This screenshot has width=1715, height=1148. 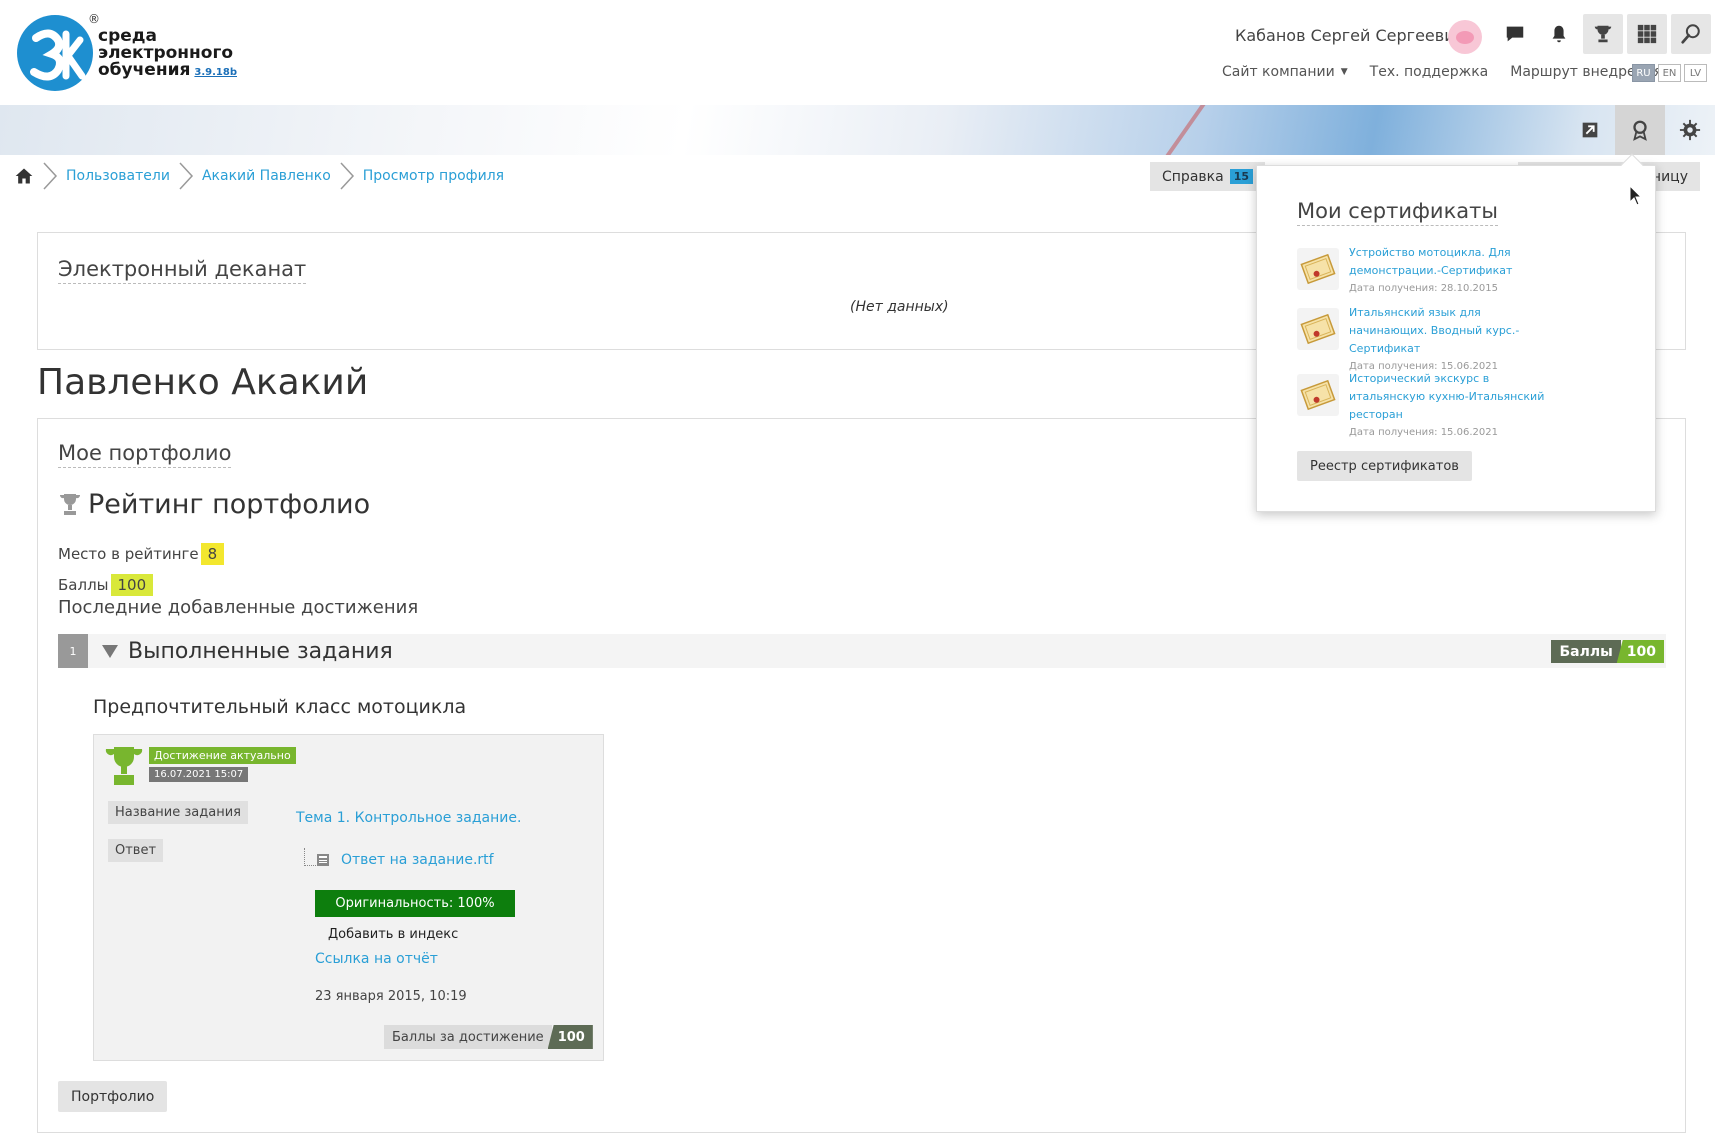 What do you see at coordinates (391, 996) in the screenshot?
I see `achievement-date: 23 января 2015, 10:19` at bounding box center [391, 996].